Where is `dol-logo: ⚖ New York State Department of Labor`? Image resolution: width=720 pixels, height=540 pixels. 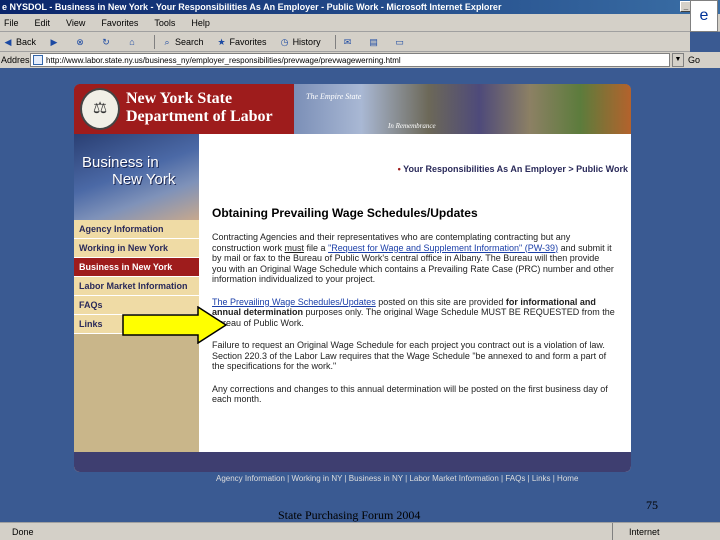 dol-logo: ⚖ New York State Department of Labor is located at coordinates (184, 109).